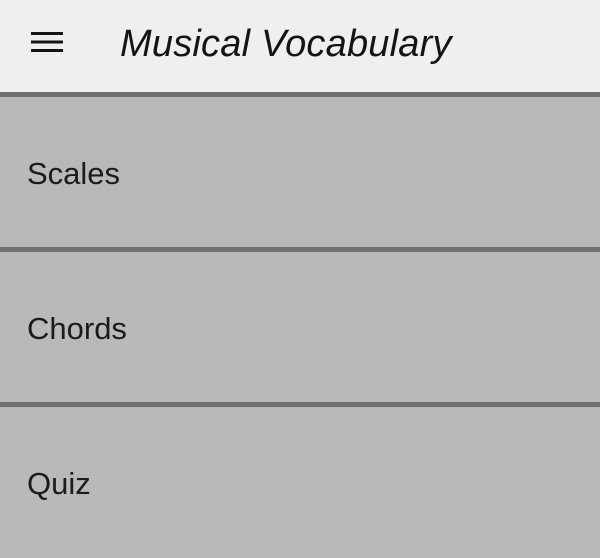 This screenshot has width=600, height=558. Describe the element at coordinates (74, 173) in the screenshot. I see `menu-item-label: Scales` at that location.